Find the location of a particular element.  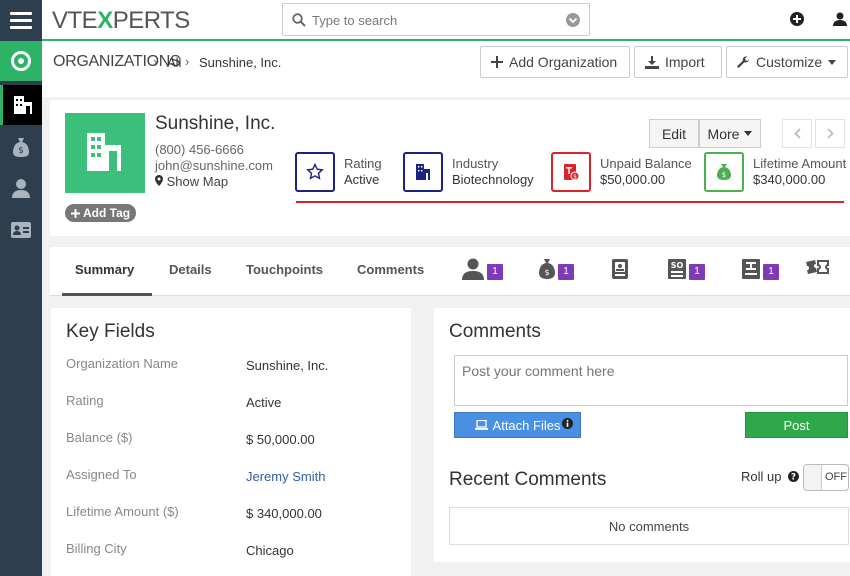

kpi-rating: Rating Active is located at coordinates (338, 172).